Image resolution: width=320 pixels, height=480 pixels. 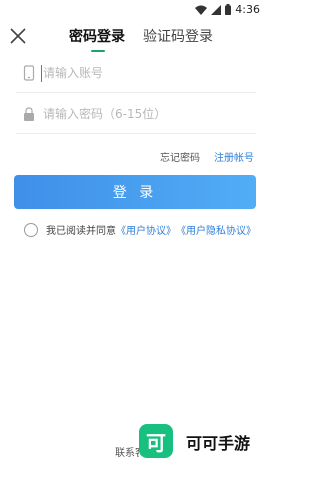 What do you see at coordinates (135, 40) in the screenshot?
I see `login-tabs: 密码登录 验证码登录` at bounding box center [135, 40].